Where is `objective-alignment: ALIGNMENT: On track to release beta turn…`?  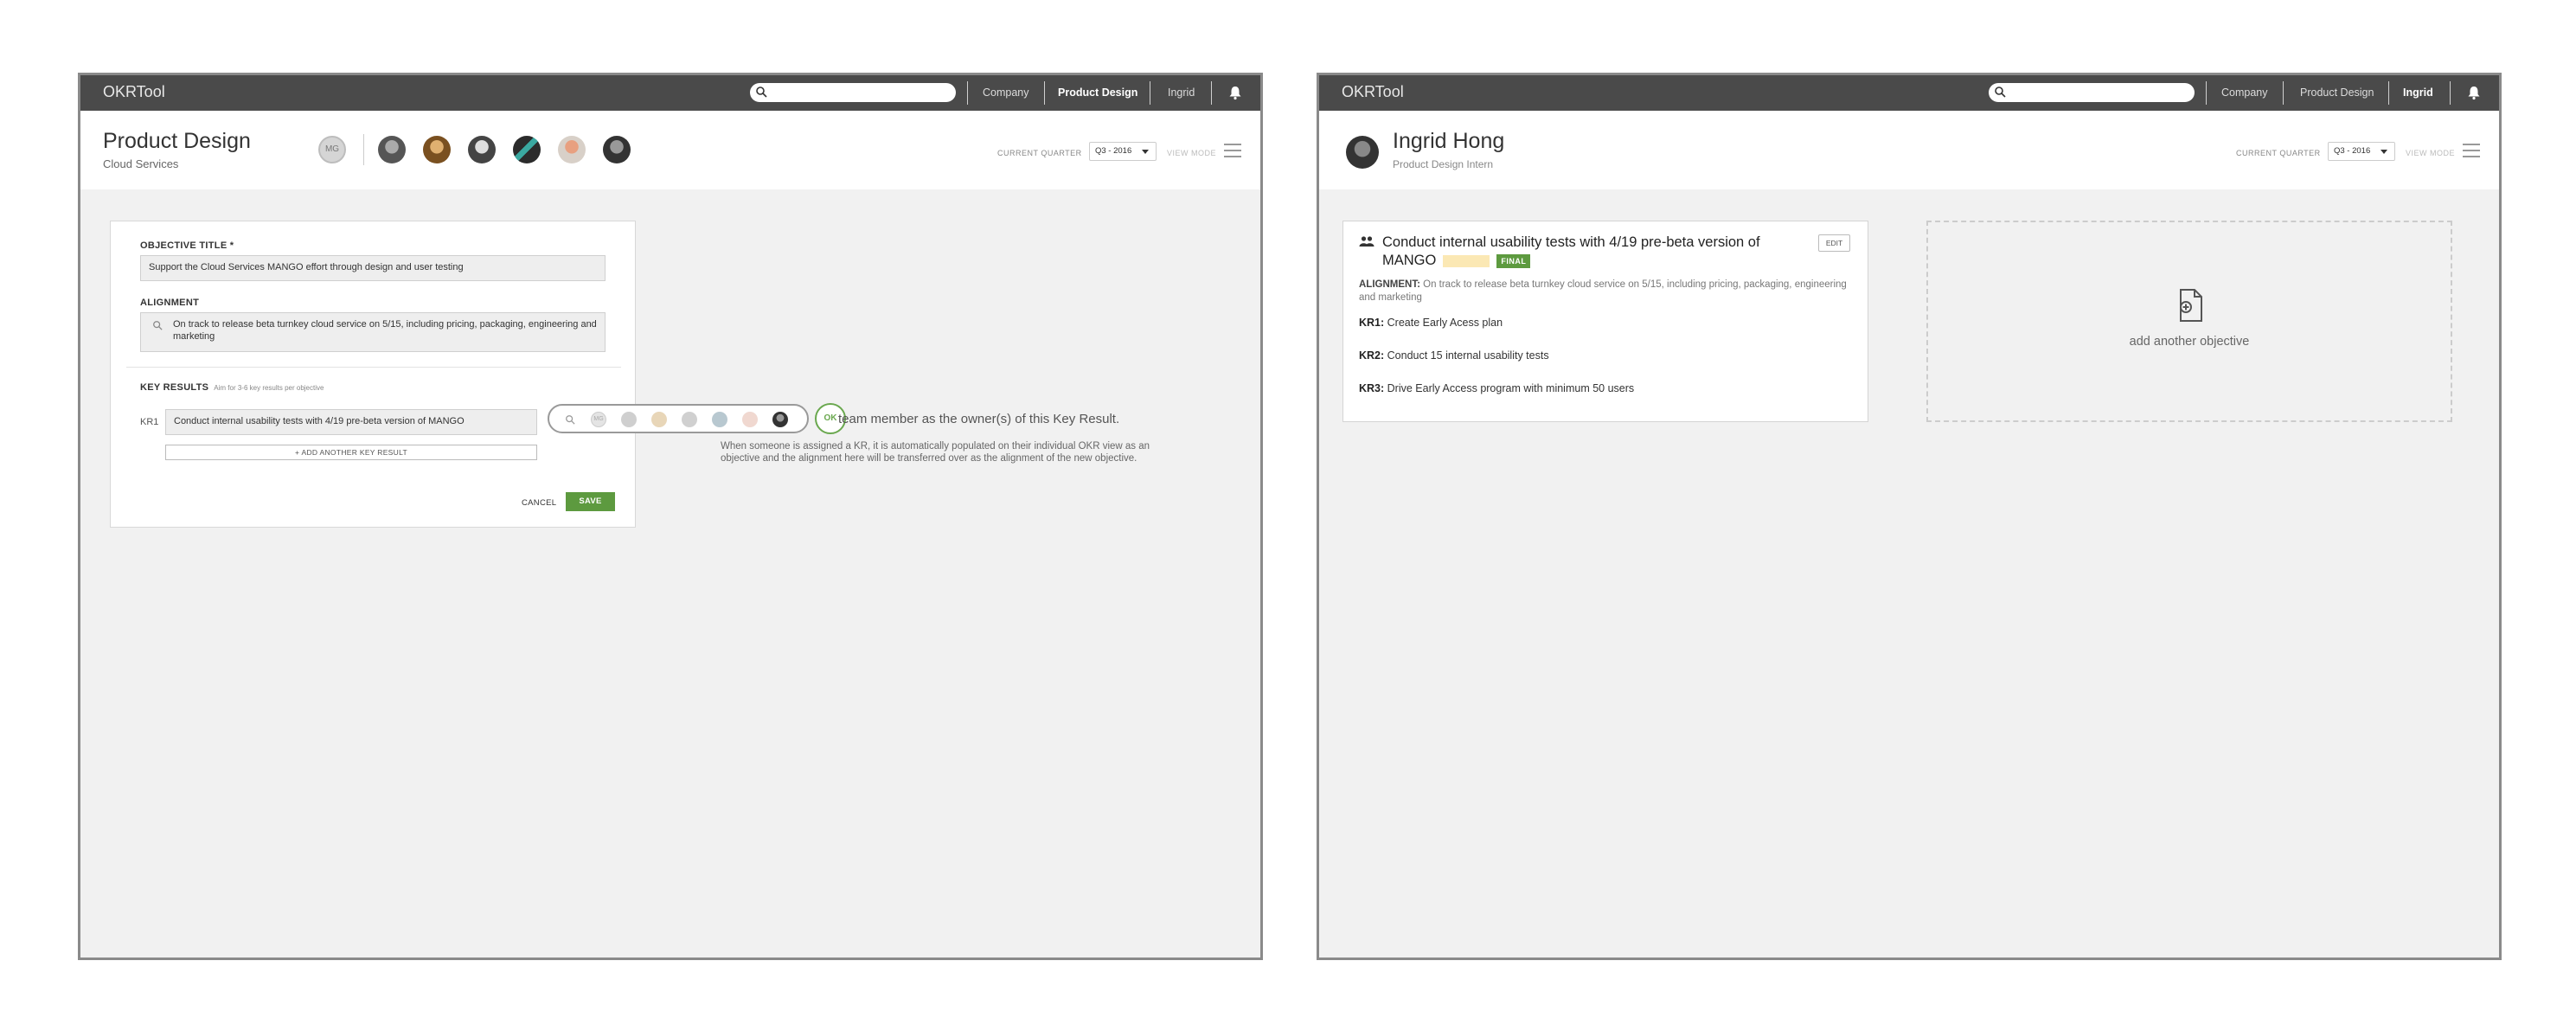
objective-alignment: ALIGNMENT: On track to release beta turn… is located at coordinates (1603, 291).